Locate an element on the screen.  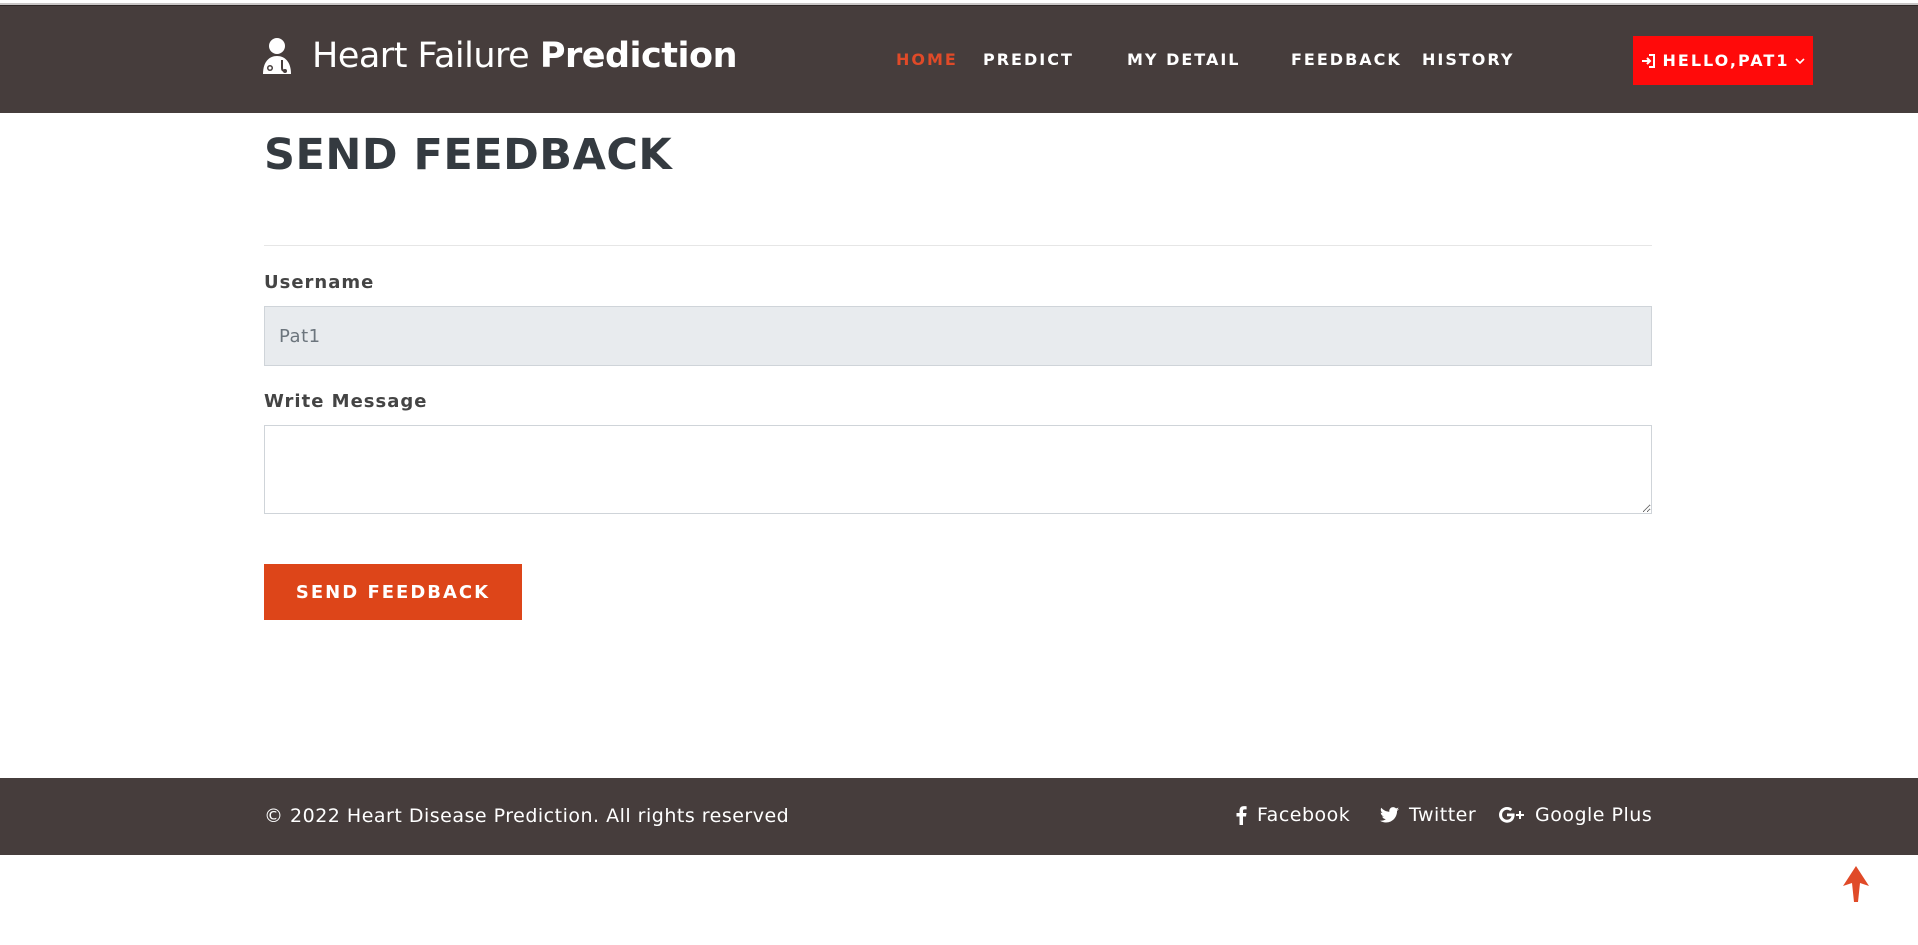
nav-home: HOME is located at coordinates (927, 59).